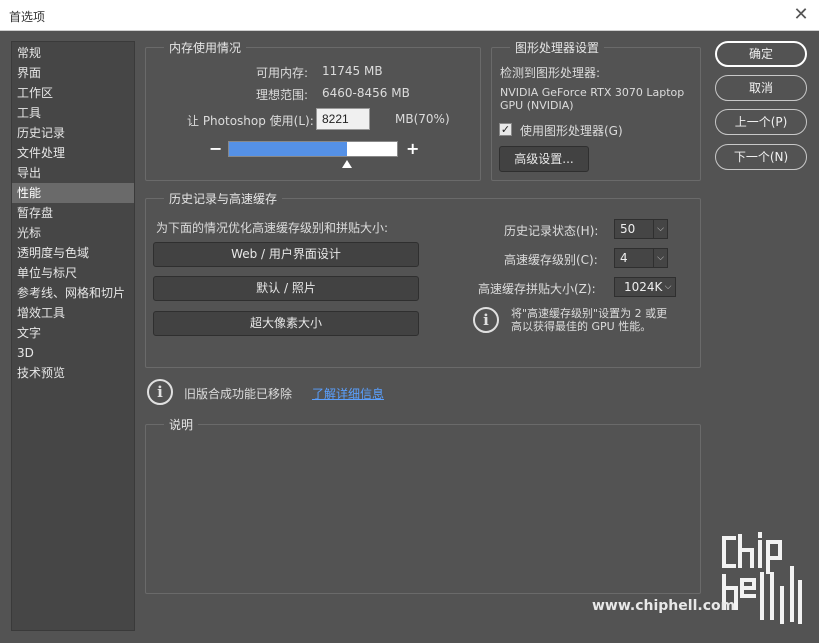 The image size is (819, 643). What do you see at coordinates (664, 606) in the screenshot?
I see `watermark-text: www.chiphell.com` at bounding box center [664, 606].